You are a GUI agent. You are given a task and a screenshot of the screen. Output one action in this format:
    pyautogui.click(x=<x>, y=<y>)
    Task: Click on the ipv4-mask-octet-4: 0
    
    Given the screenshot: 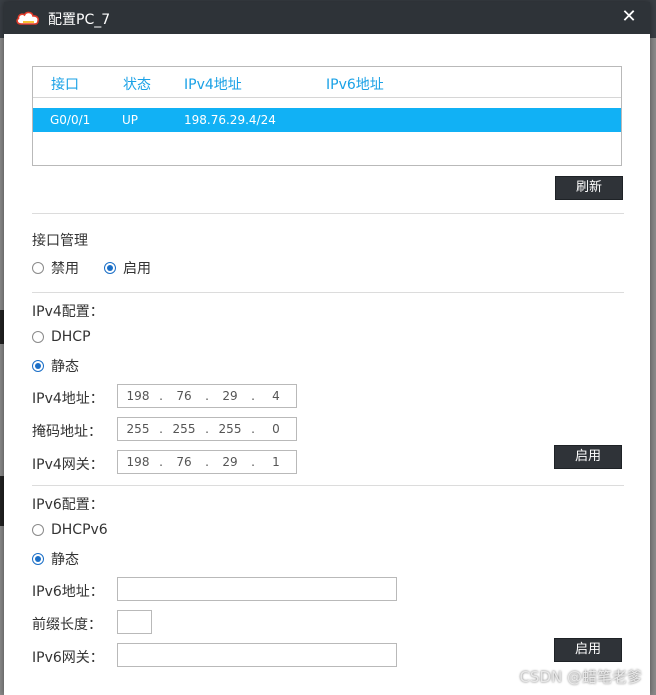 What is the action you would take?
    pyautogui.click(x=276, y=429)
    